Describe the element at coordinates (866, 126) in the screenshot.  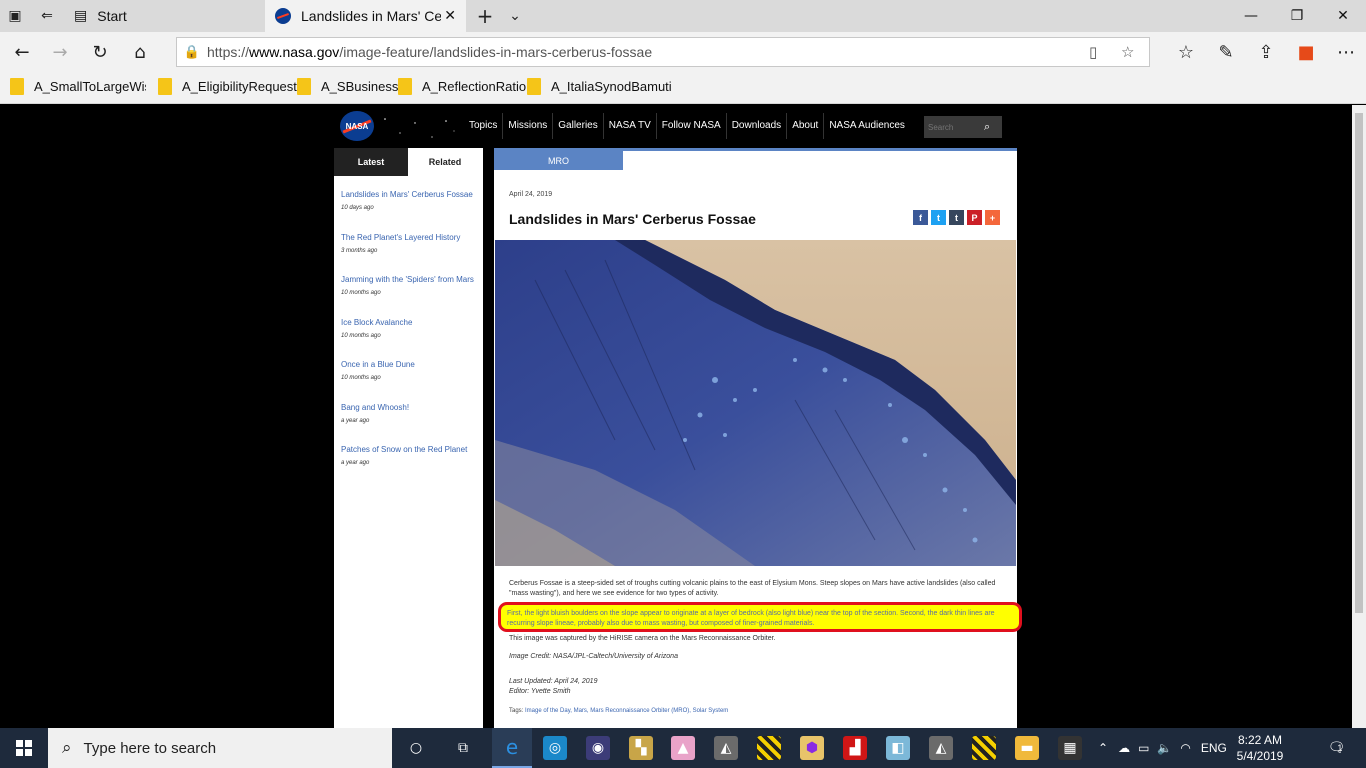
I see `nav-nasa-audiences: NASA Audiences` at that location.